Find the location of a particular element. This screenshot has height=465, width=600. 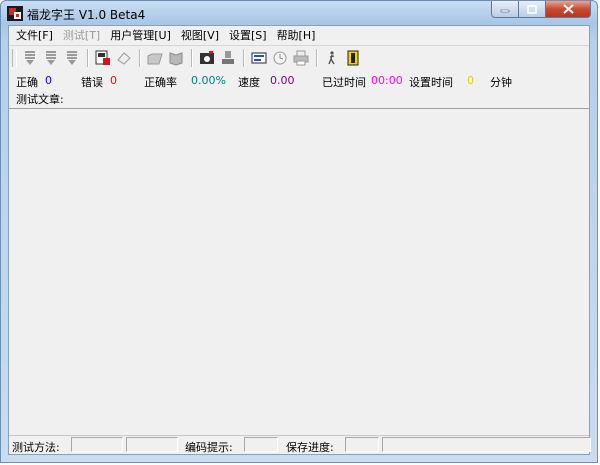

save-icon is located at coordinates (102, 57).